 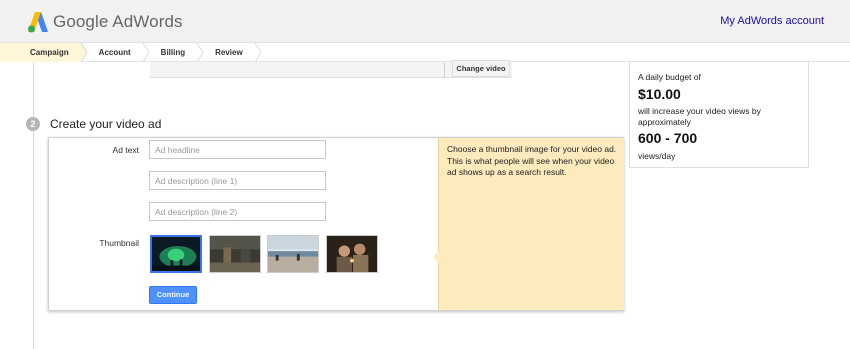 I want to click on breadcrumb-billing: Billing, so click(x=174, y=52).